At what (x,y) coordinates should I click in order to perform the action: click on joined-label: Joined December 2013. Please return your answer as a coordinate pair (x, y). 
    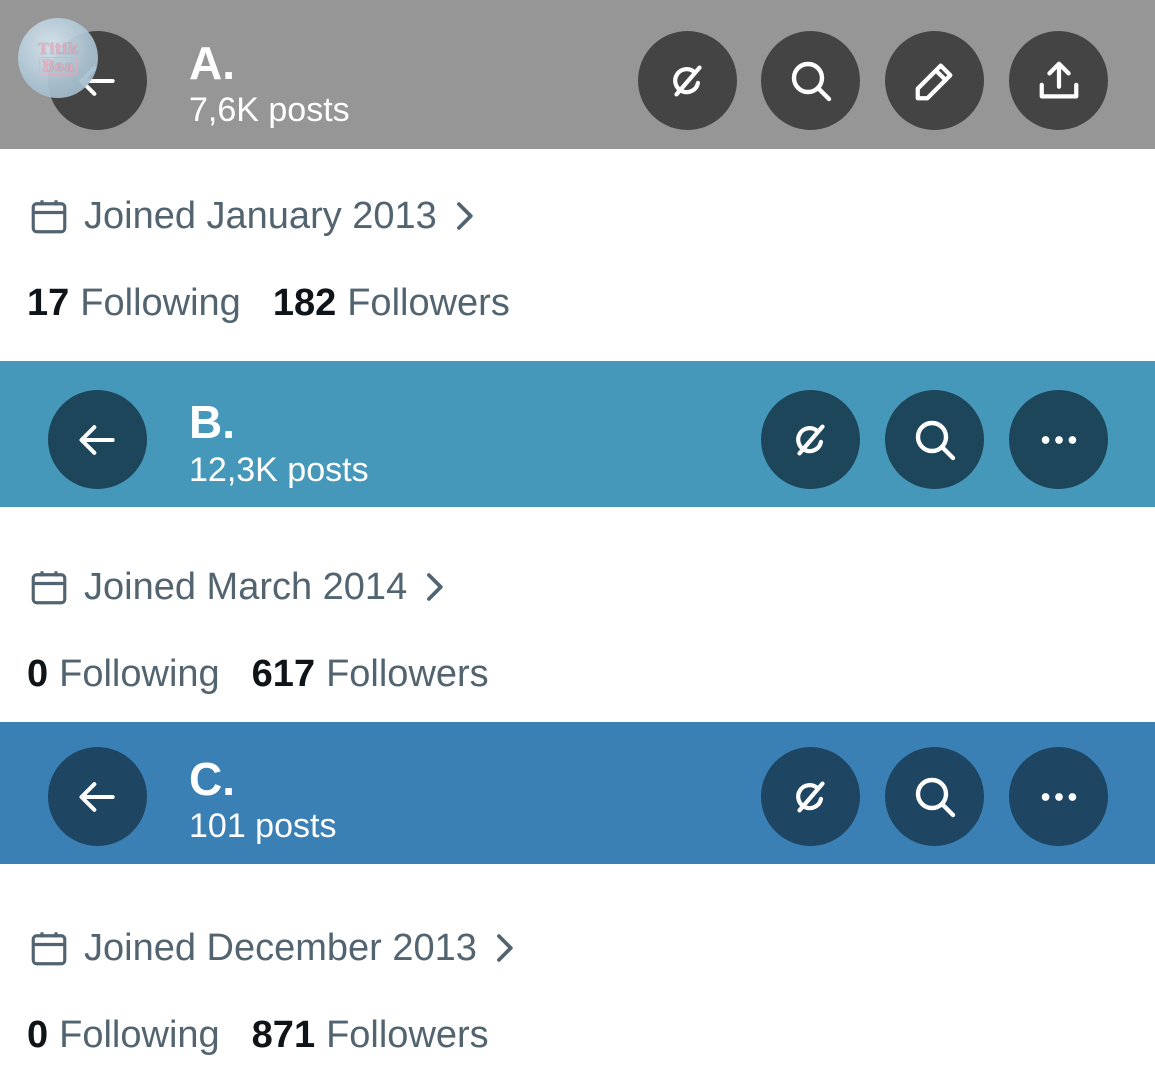
    Looking at the image, I should click on (280, 948).